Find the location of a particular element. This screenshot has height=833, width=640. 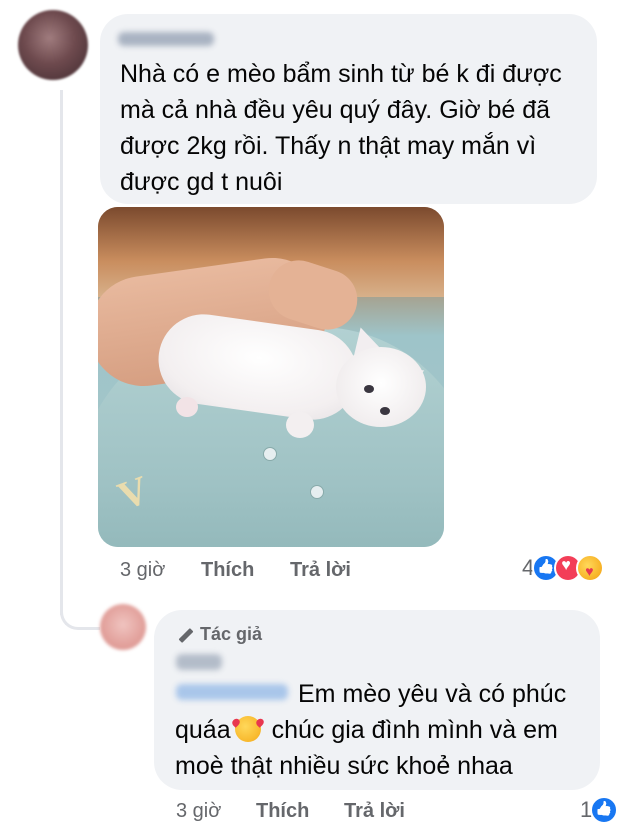

reply-text-part: moè thật nhiều sức khoẻ nhaa is located at coordinates (344, 766).